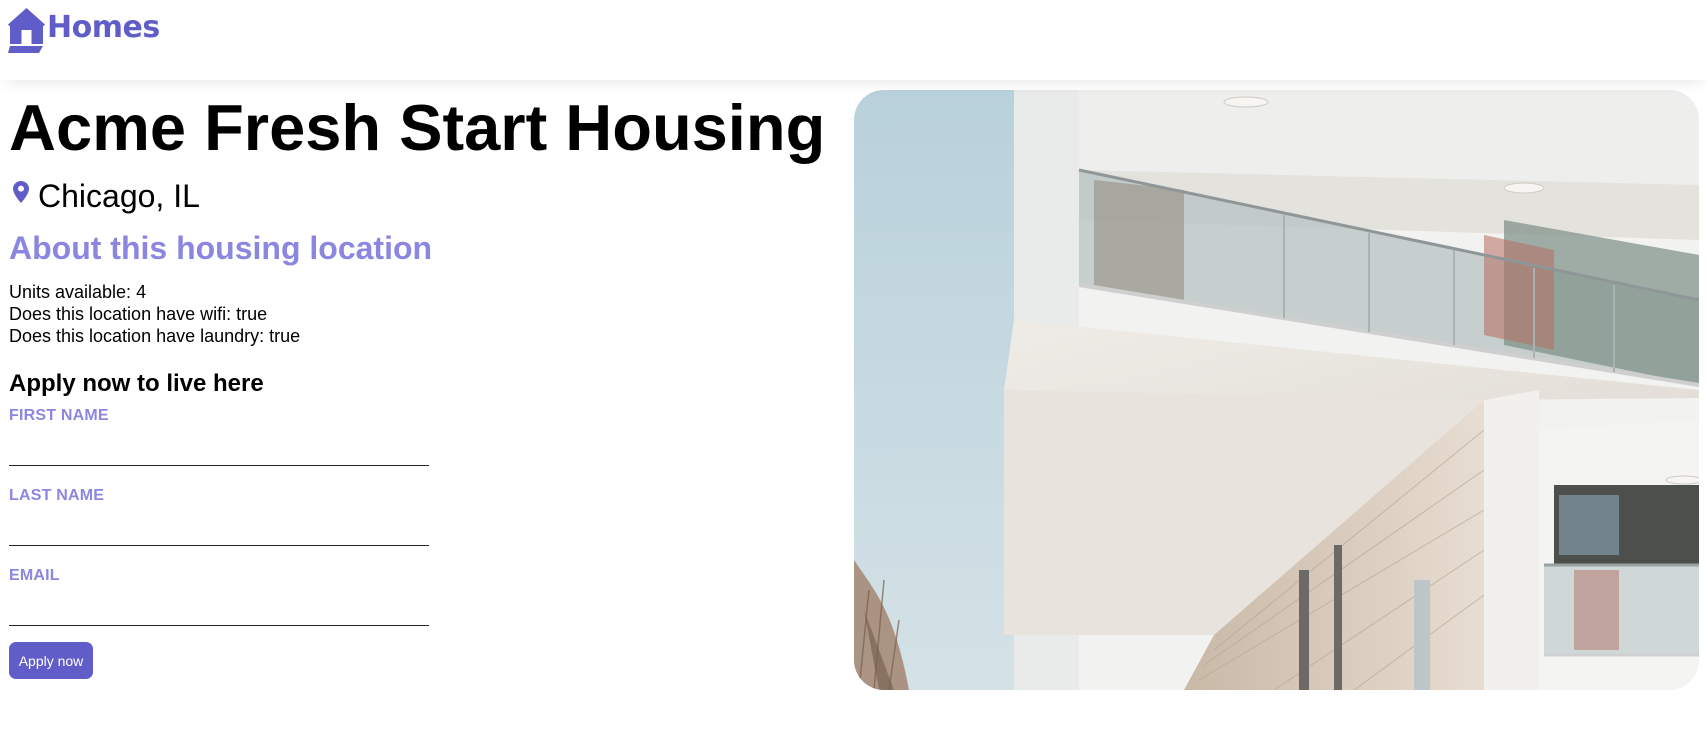  Describe the element at coordinates (51, 660) in the screenshot. I see `apply-now-button: Apply now` at that location.